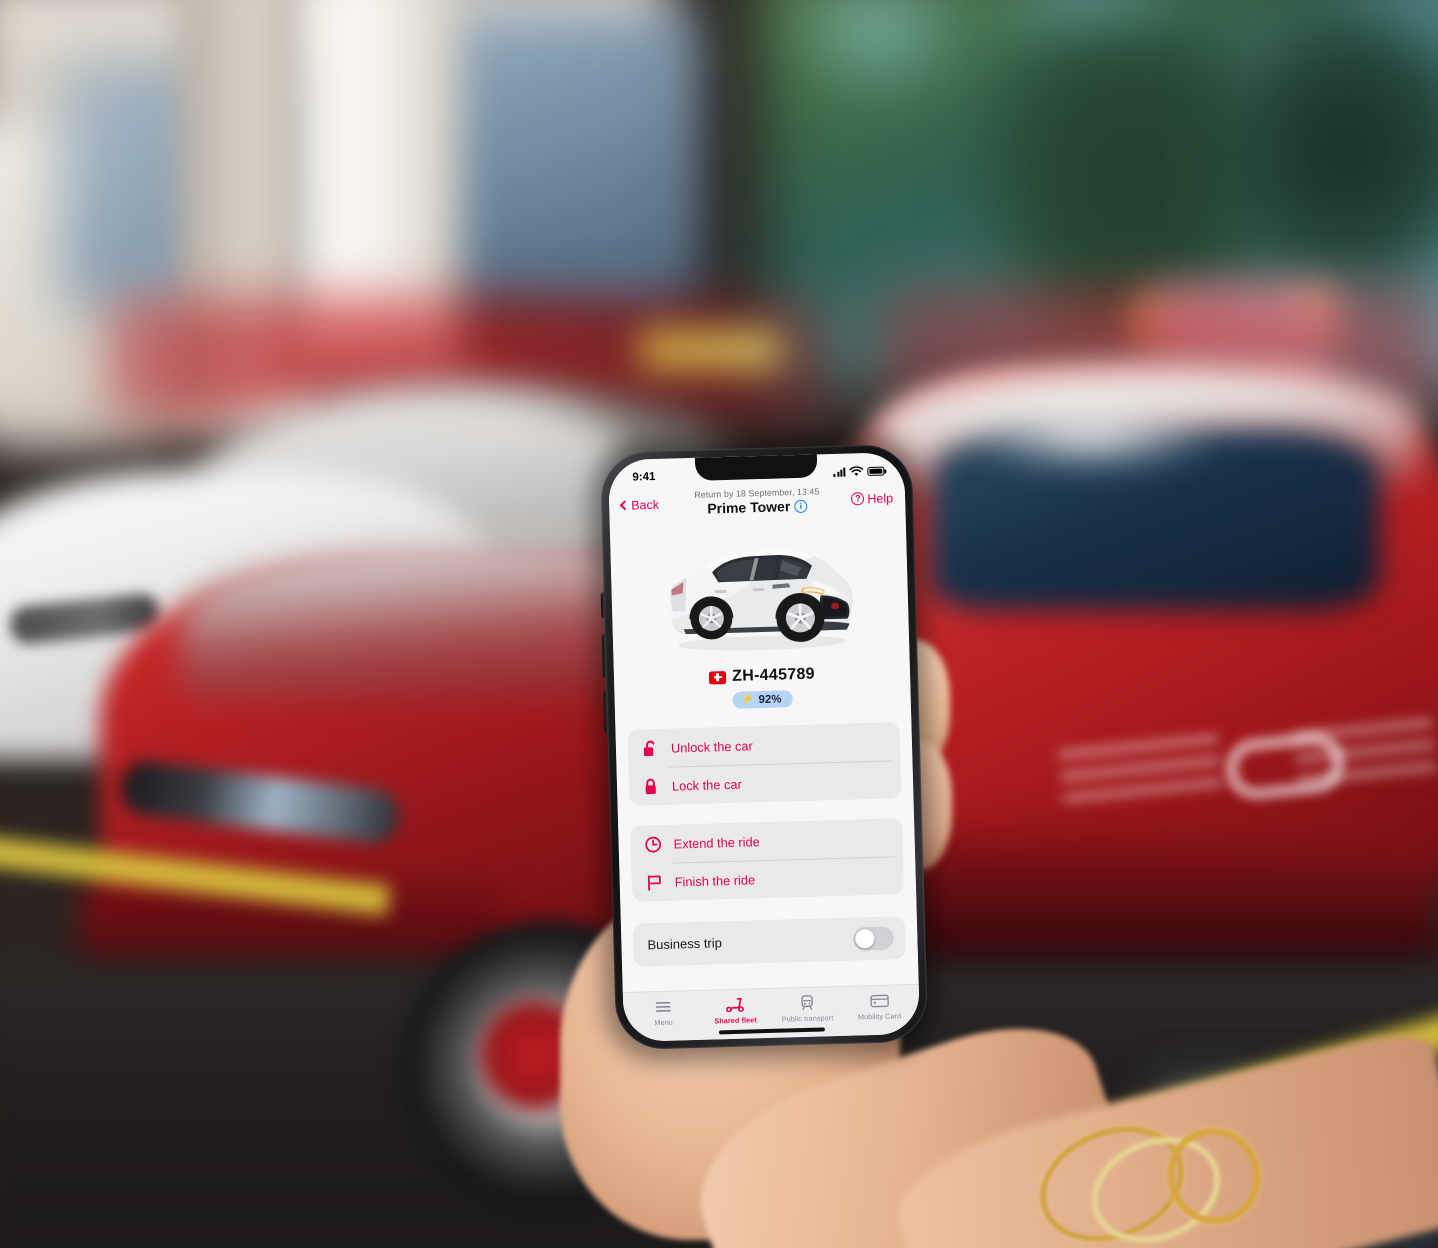  Describe the element at coordinates (645, 505) in the screenshot. I see `back-label: Back` at that location.